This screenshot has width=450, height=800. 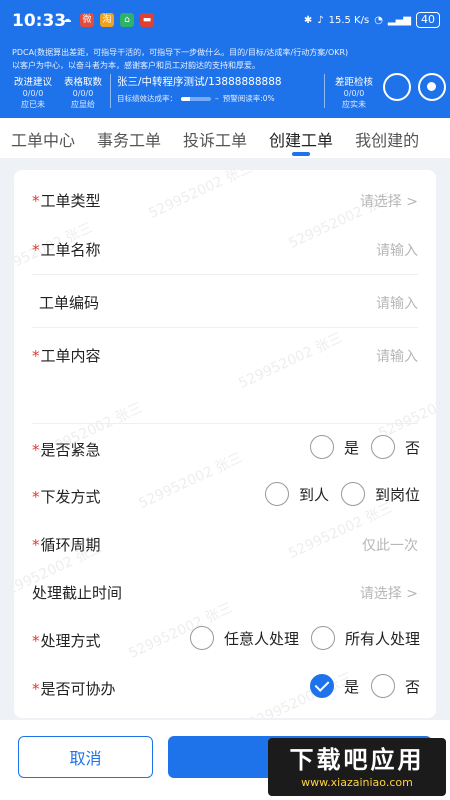 I want to click on metric-gap-check: 差距检核 0/0/0 应实未, so click(x=354, y=92).